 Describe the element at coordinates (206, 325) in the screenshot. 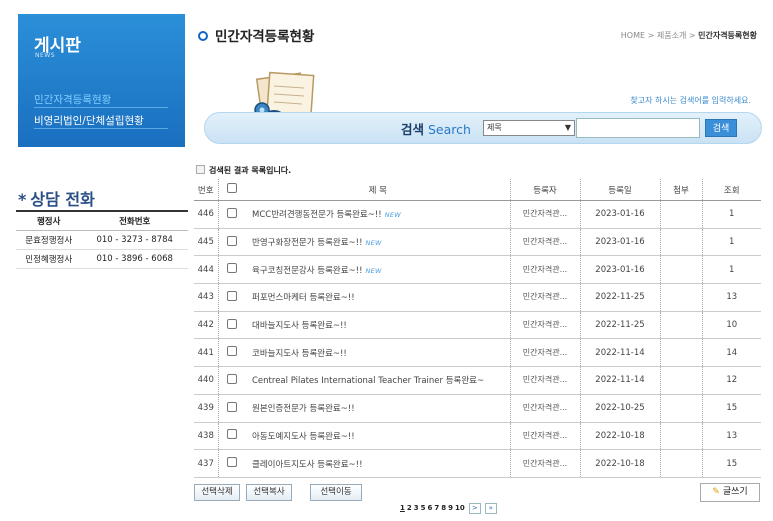

I see `row-number: 442` at that location.